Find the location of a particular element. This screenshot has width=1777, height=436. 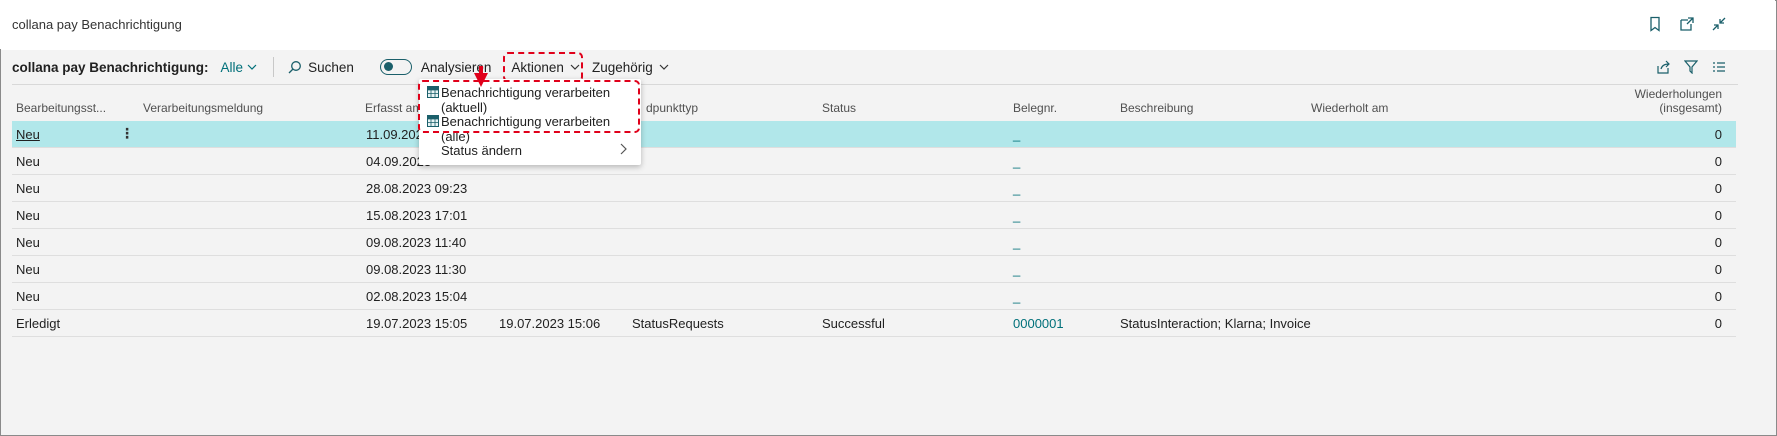

search-label: Suchen is located at coordinates (331, 67).